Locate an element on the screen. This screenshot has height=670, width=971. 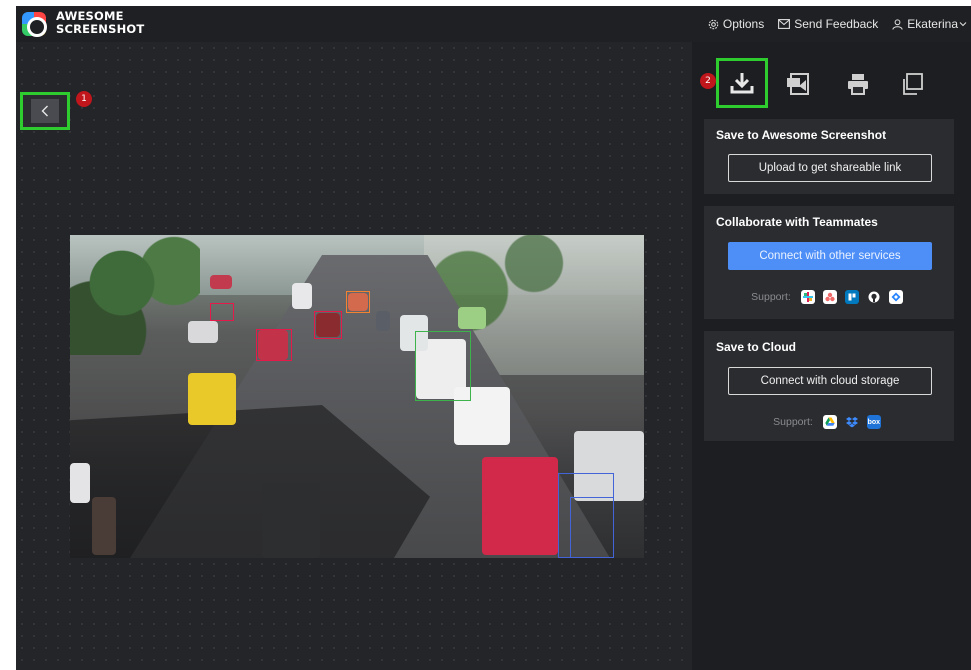
options-button: Options is located at coordinates (736, 24).